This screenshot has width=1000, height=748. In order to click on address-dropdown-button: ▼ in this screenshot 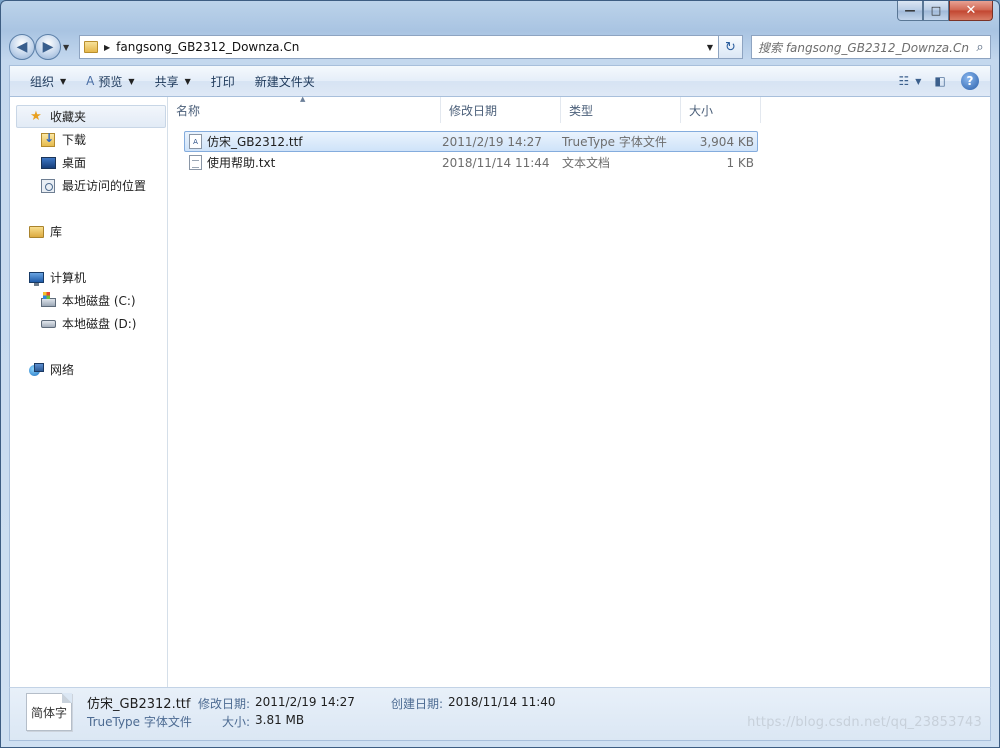, I will do `click(710, 47)`.